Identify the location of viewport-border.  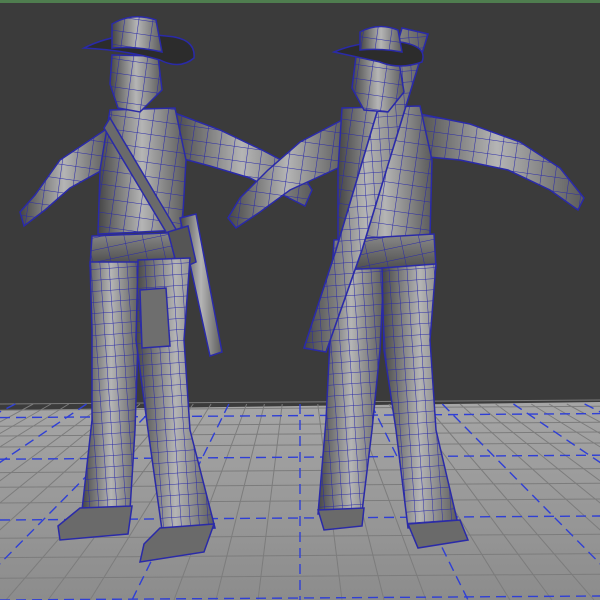
(300, 1).